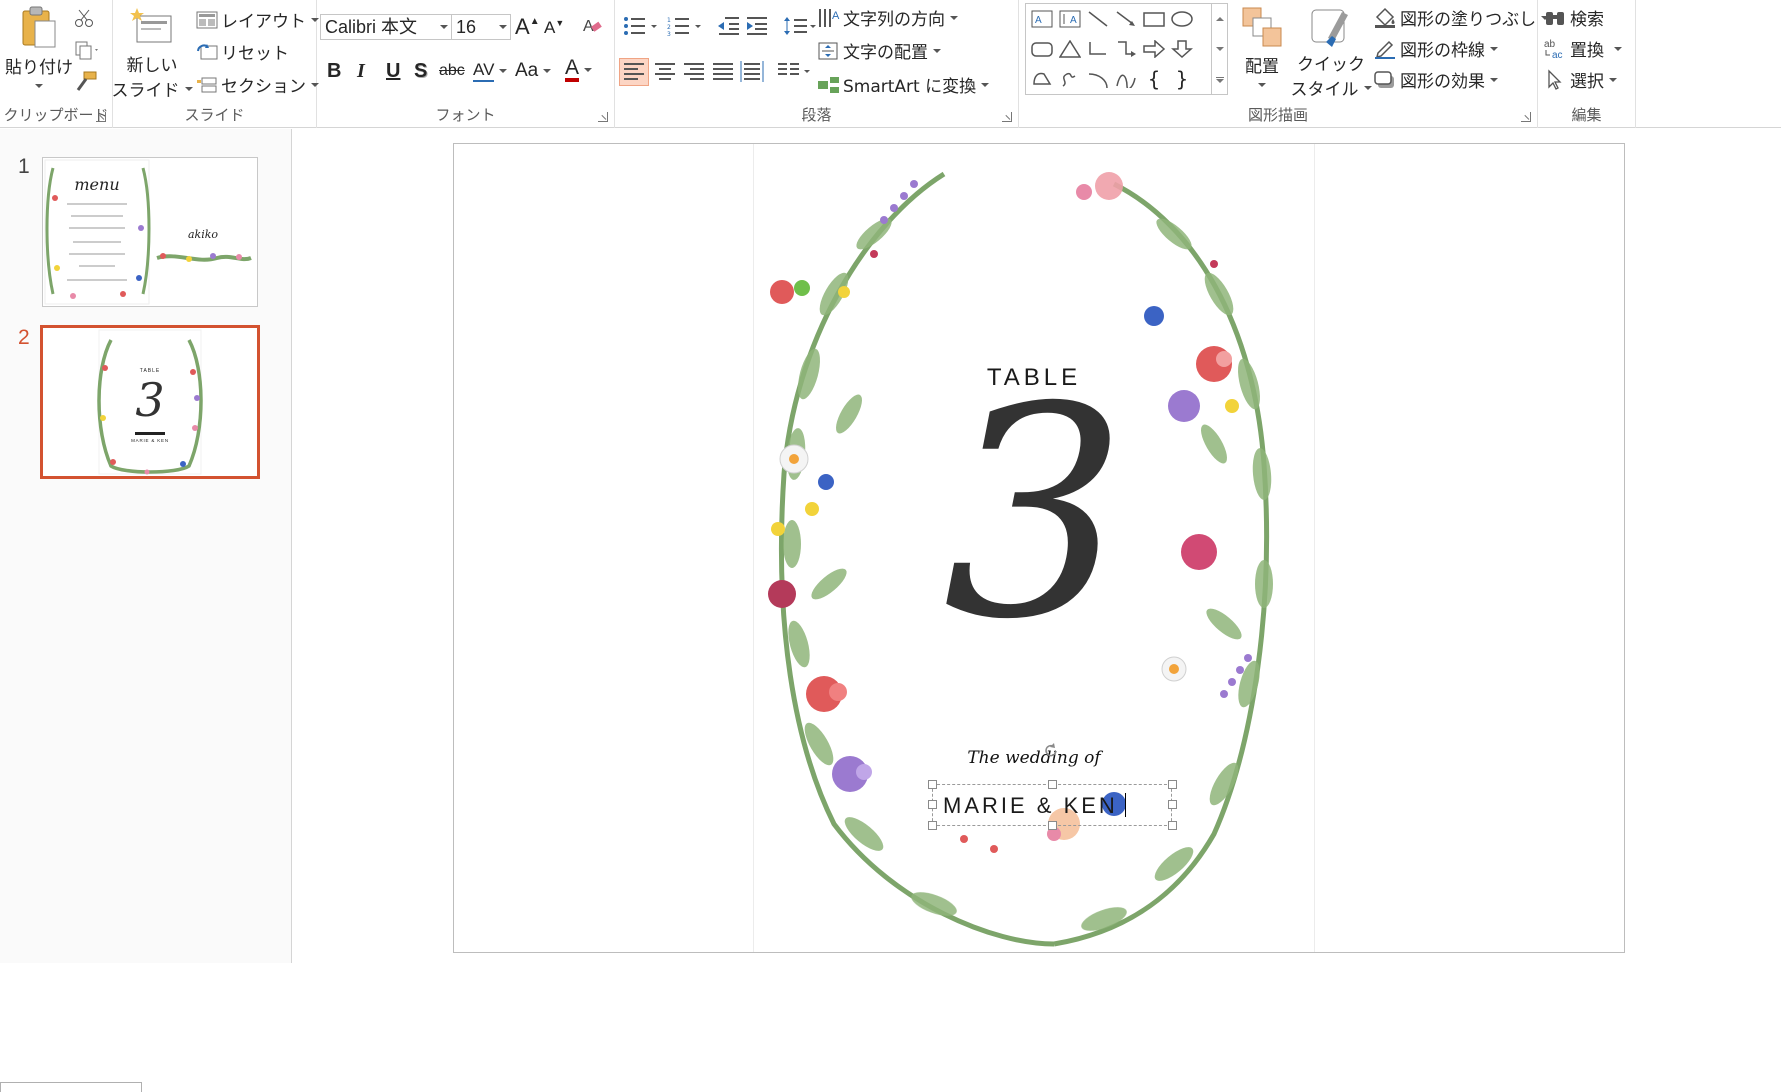  I want to click on change-case-icon: Aa, so click(527, 70).